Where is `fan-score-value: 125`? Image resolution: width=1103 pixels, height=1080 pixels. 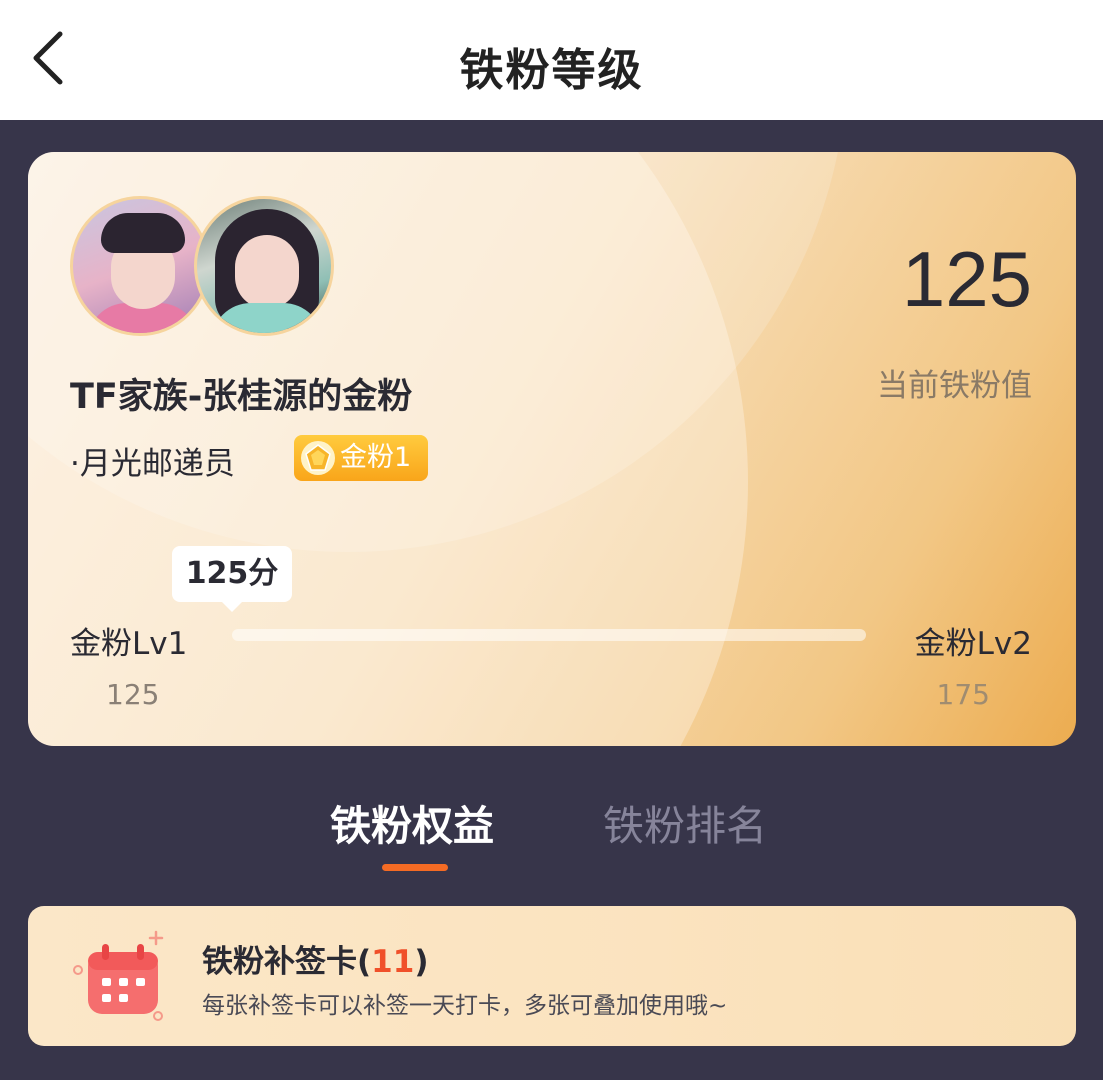
fan-score-value: 125 is located at coordinates (966, 279).